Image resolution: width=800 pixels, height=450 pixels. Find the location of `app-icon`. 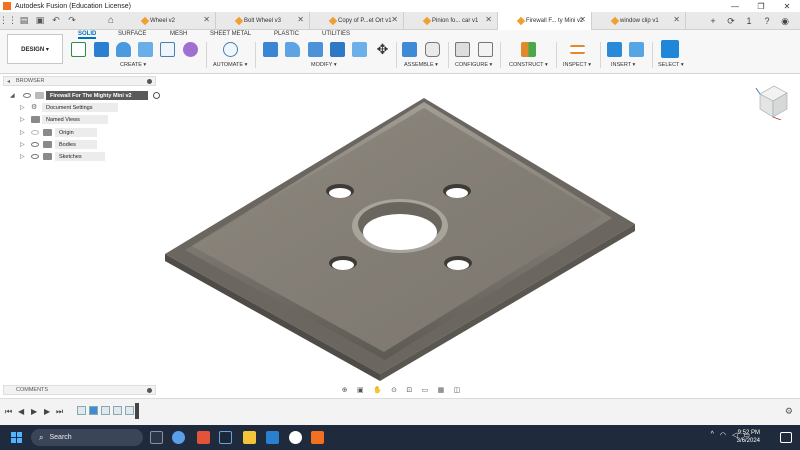

app-icon is located at coordinates (272, 437).